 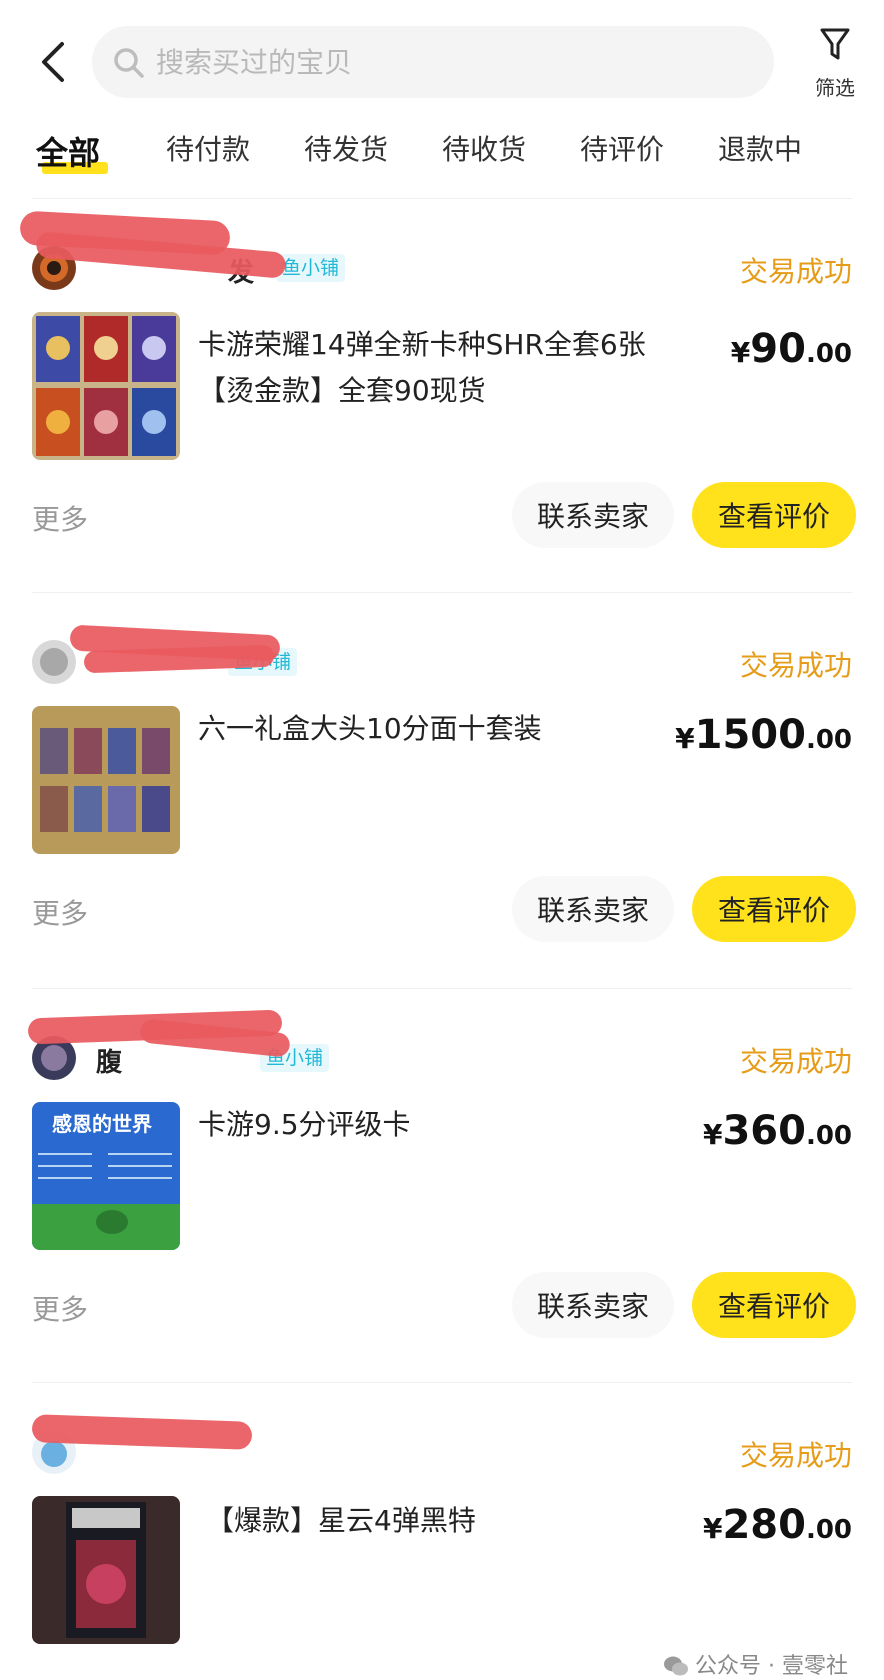 I want to click on product-title: 六一礼盒大头10分面十套装, so click(x=448, y=729).